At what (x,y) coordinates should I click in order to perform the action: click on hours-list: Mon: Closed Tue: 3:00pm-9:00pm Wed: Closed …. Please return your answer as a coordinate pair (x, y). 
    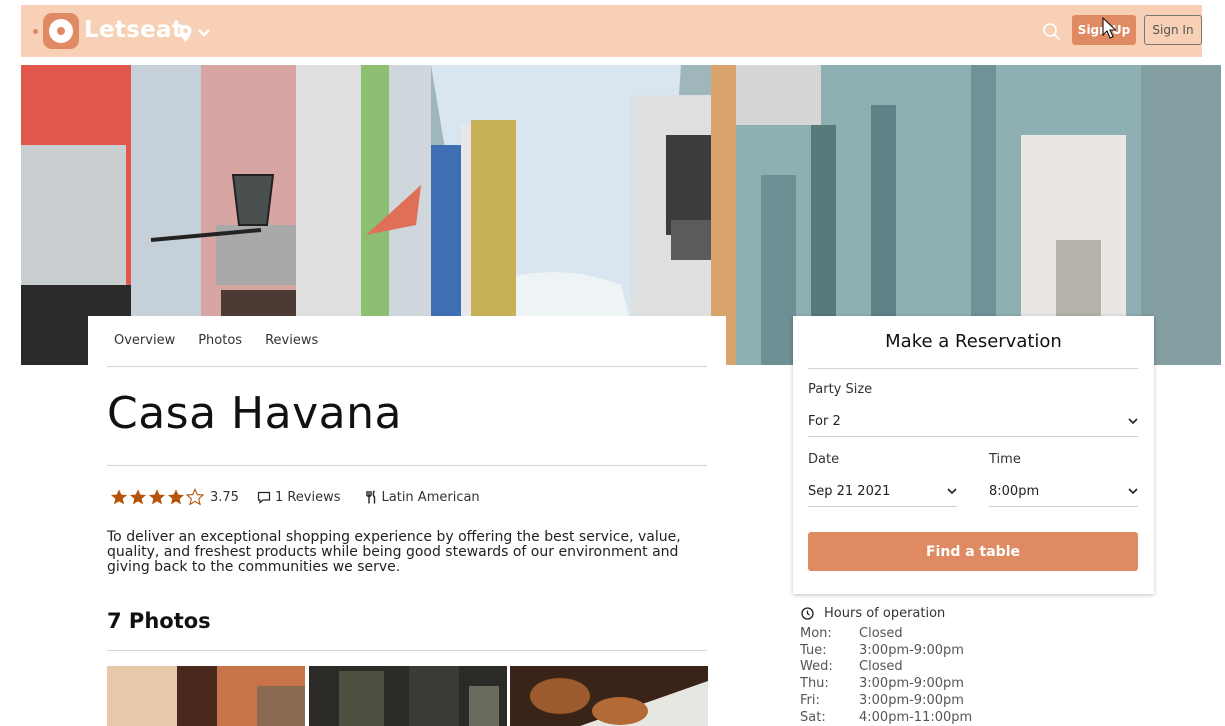
    Looking at the image, I should click on (886, 676).